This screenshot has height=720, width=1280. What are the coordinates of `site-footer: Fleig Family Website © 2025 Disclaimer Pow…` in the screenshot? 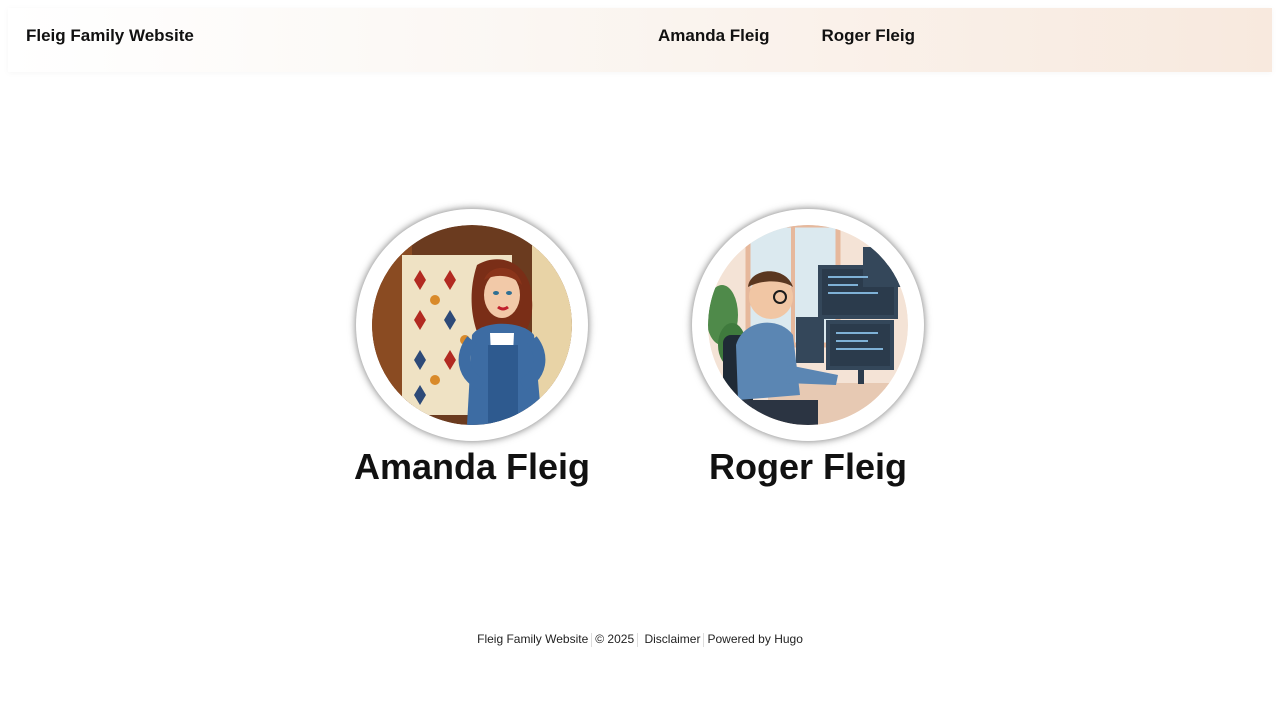 It's located at (640, 639).